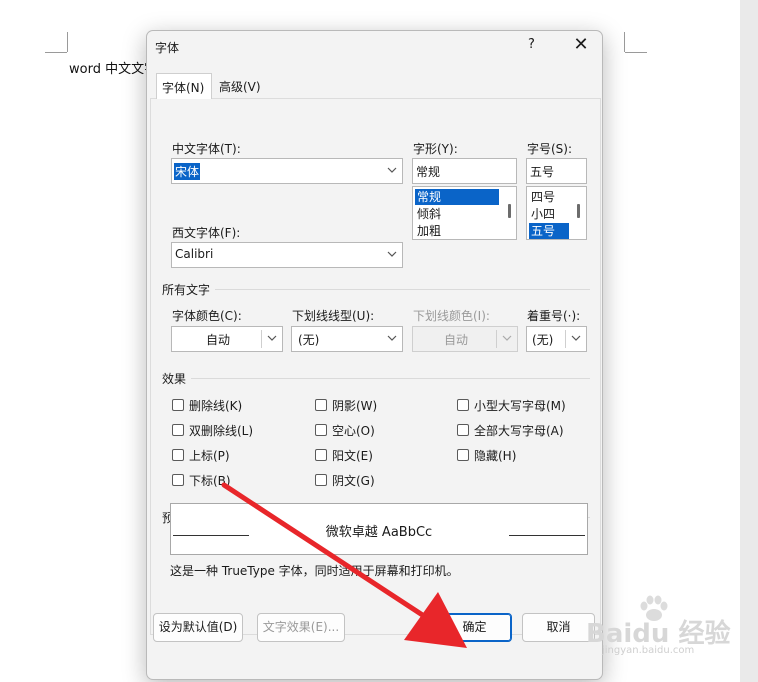 This screenshot has width=758, height=682. Describe the element at coordinates (198, 627) in the screenshot. I see `set-default-button: 设为默认值(D)` at that location.